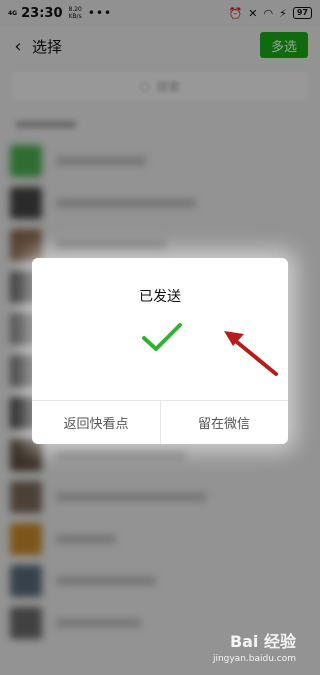 This screenshot has height=675, width=320. I want to click on watermark-url: jingyan.baidu.com, so click(254, 659).